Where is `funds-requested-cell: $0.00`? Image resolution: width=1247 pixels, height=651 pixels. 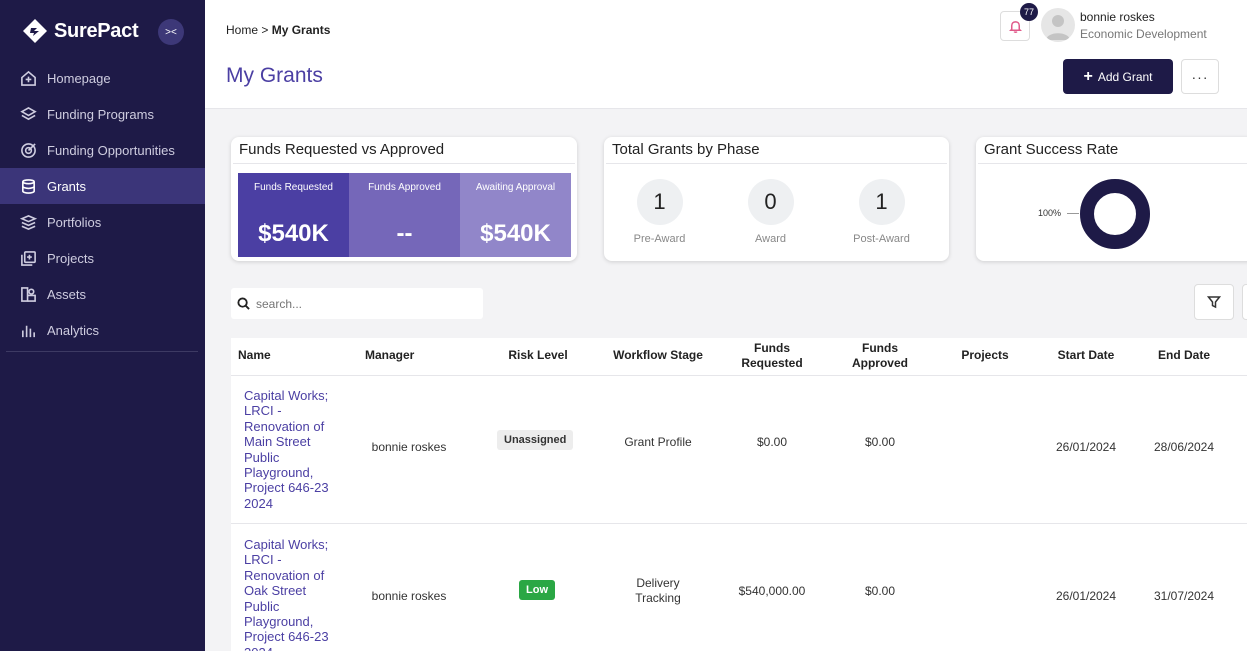
funds-requested-cell: $0.00 is located at coordinates (772, 442).